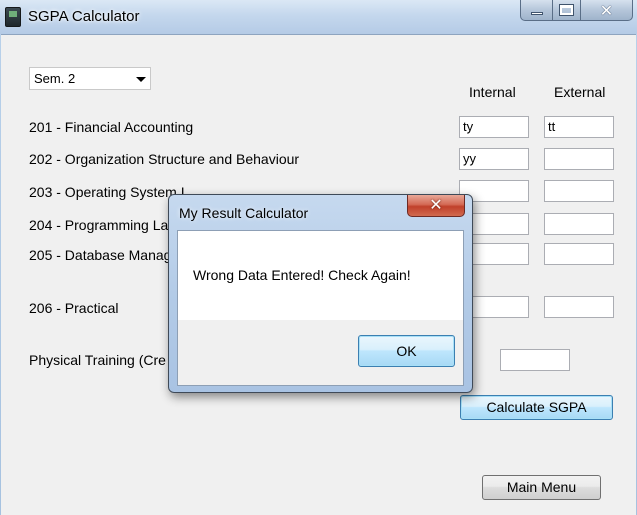 The height and width of the screenshot is (515, 637). I want to click on physical-training-input, so click(535, 360).